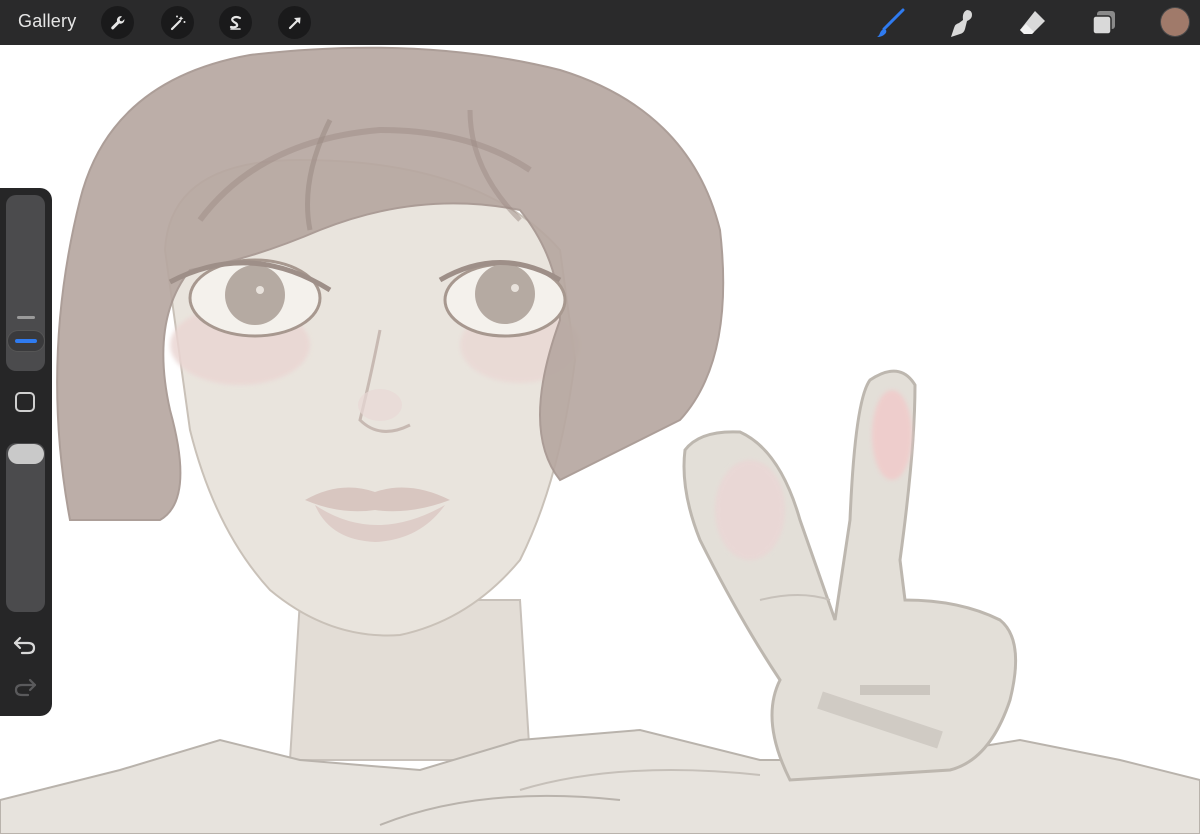 This screenshot has width=1200, height=834. Describe the element at coordinates (600, 22) in the screenshot. I see `top-toolbar: Gallery` at that location.